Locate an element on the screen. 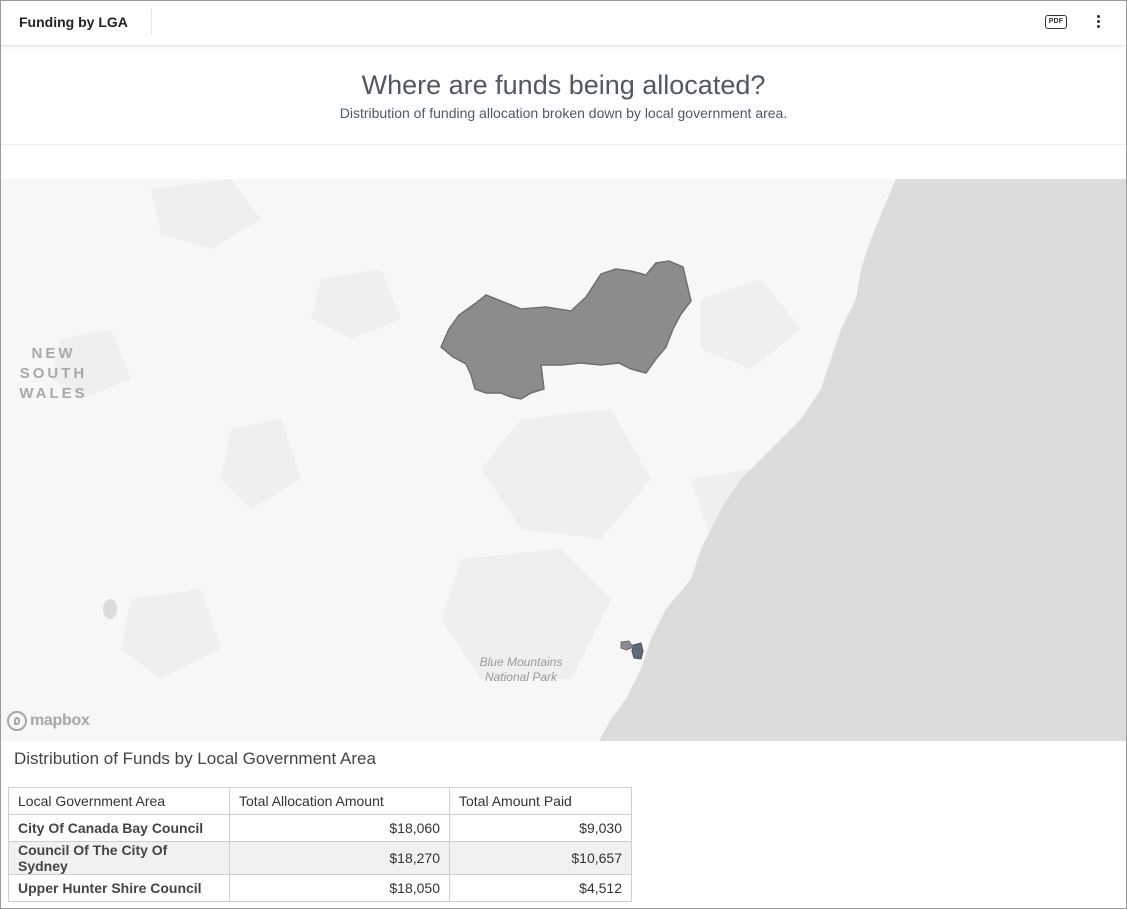 This screenshot has height=909, width=1127. more-options-icon is located at coordinates (1098, 23).